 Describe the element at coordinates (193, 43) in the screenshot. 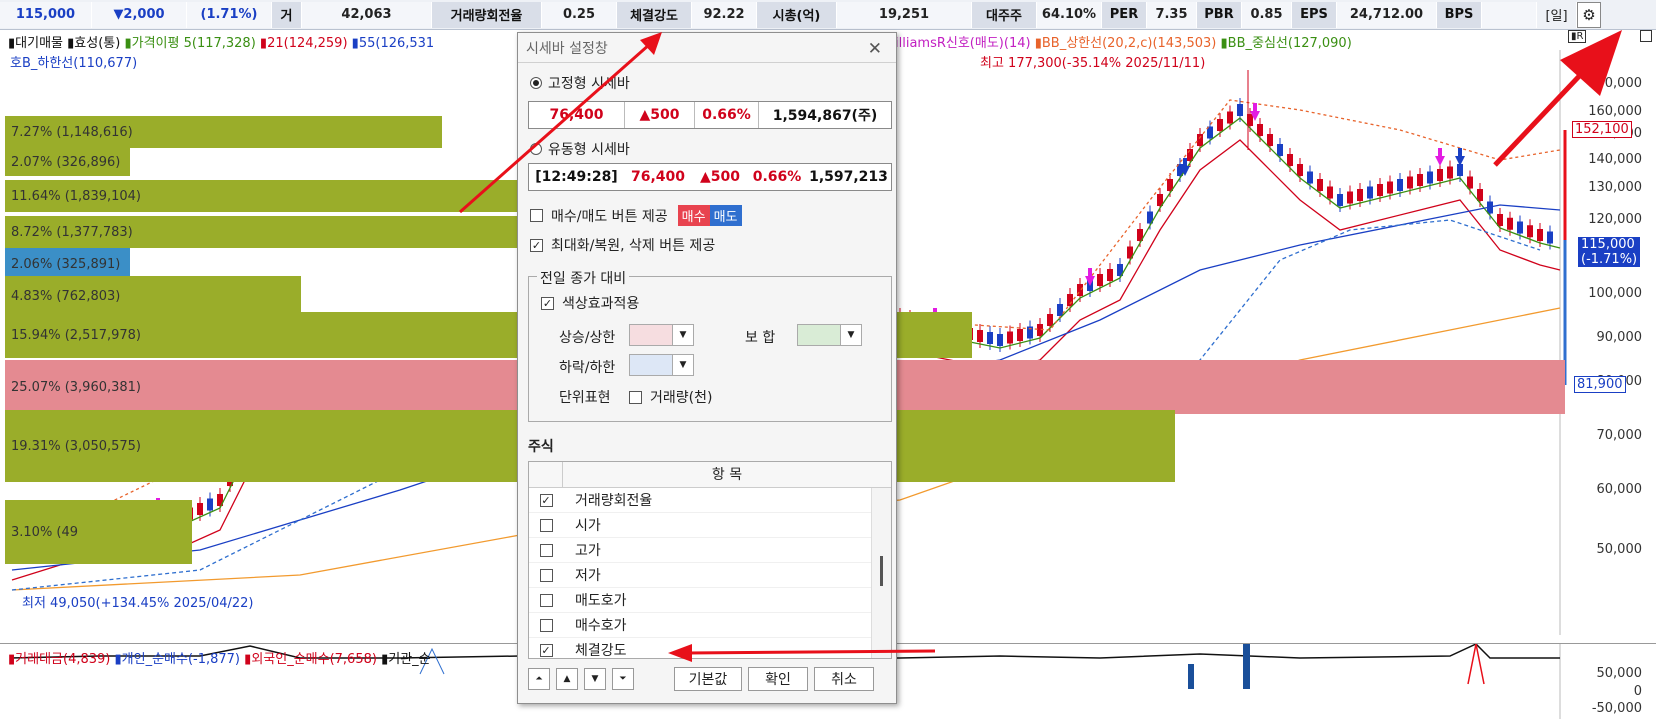

I see `legend-item-ma5: 가격이평 5(117,328)` at that location.